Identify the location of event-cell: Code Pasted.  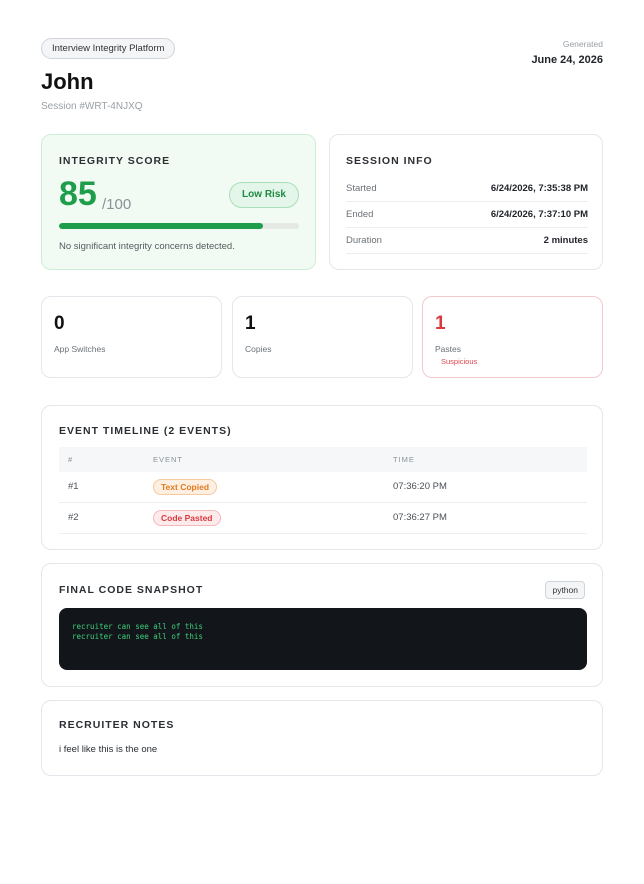
(187, 518).